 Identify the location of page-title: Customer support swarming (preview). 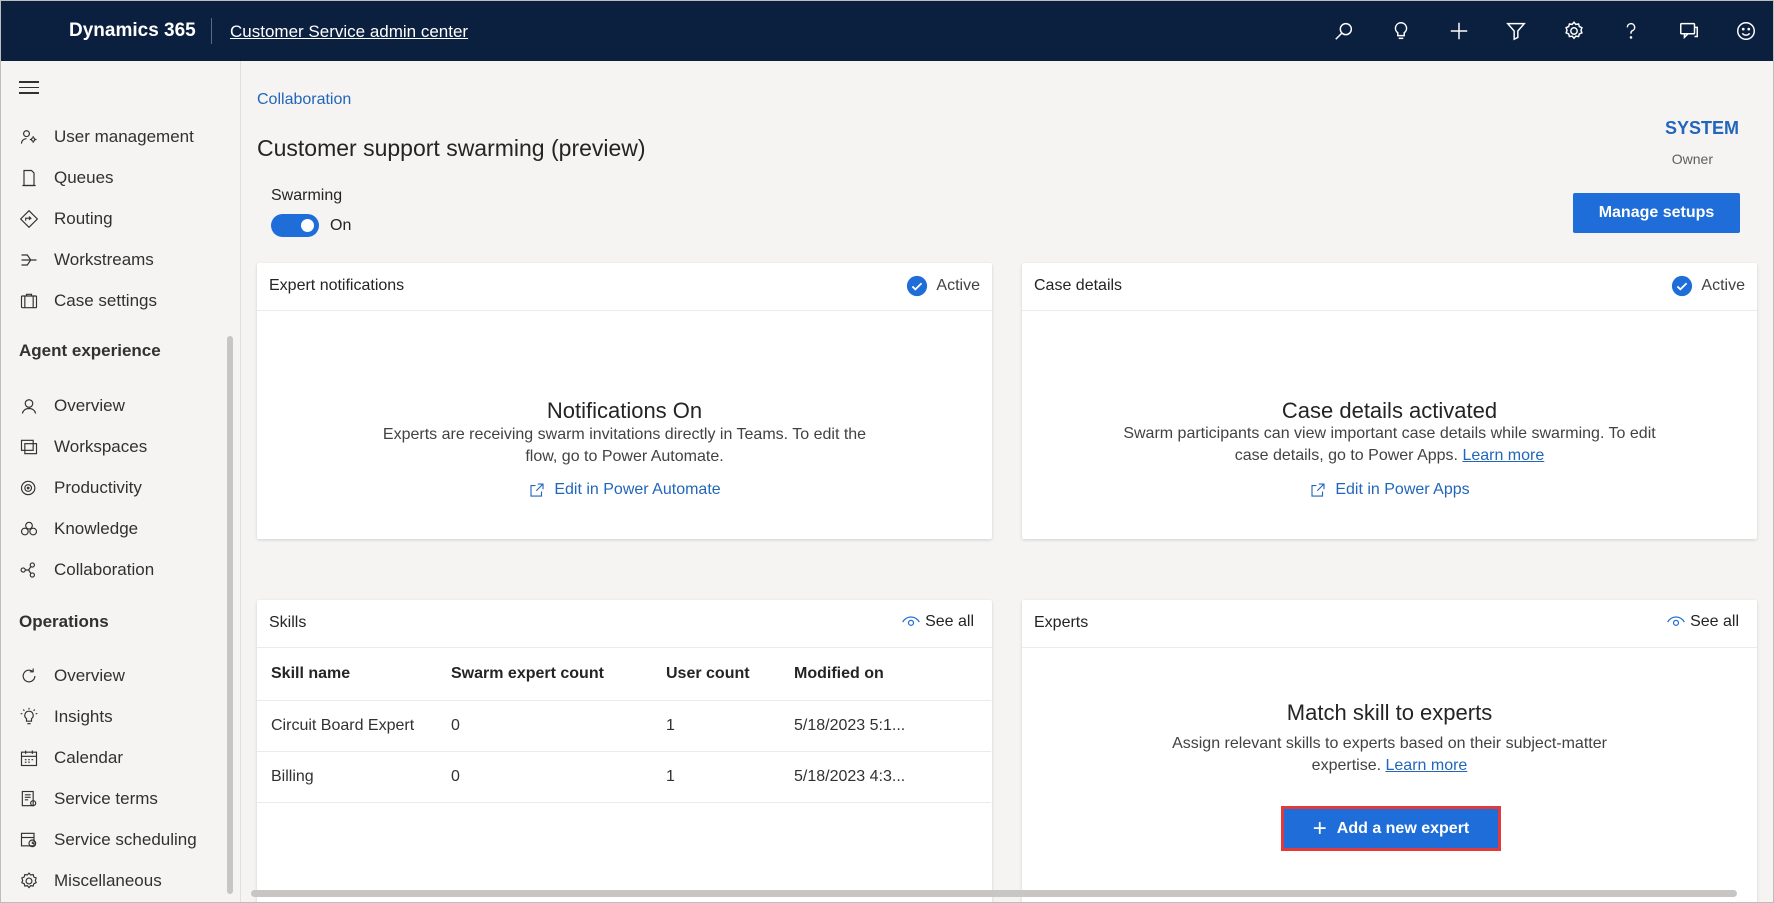
(451, 148).